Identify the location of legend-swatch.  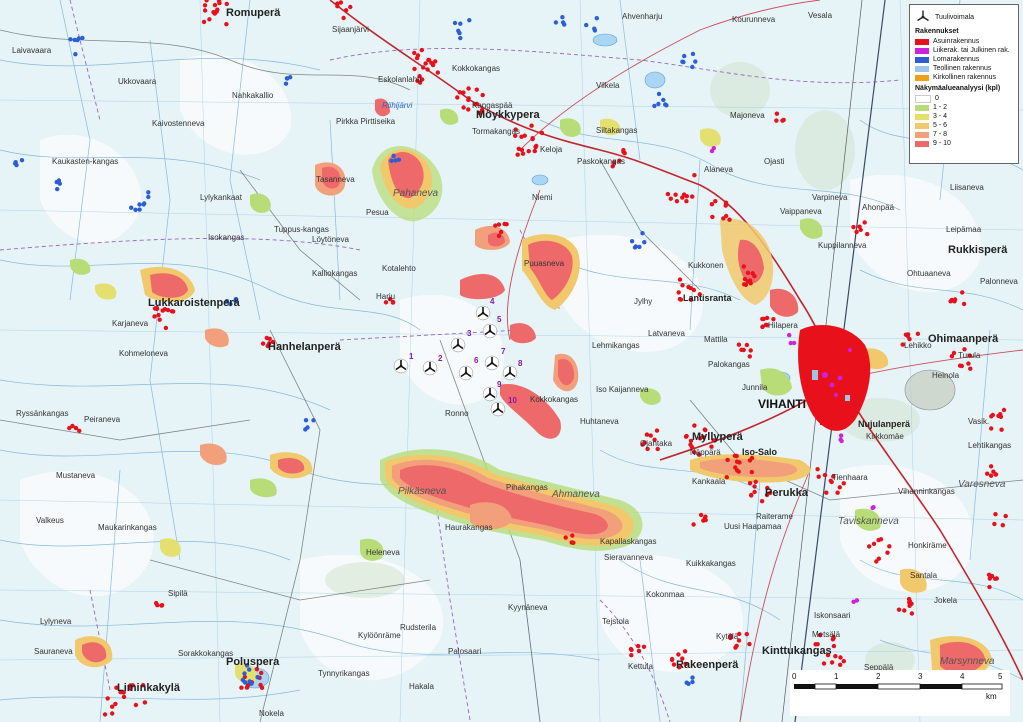
(922, 50).